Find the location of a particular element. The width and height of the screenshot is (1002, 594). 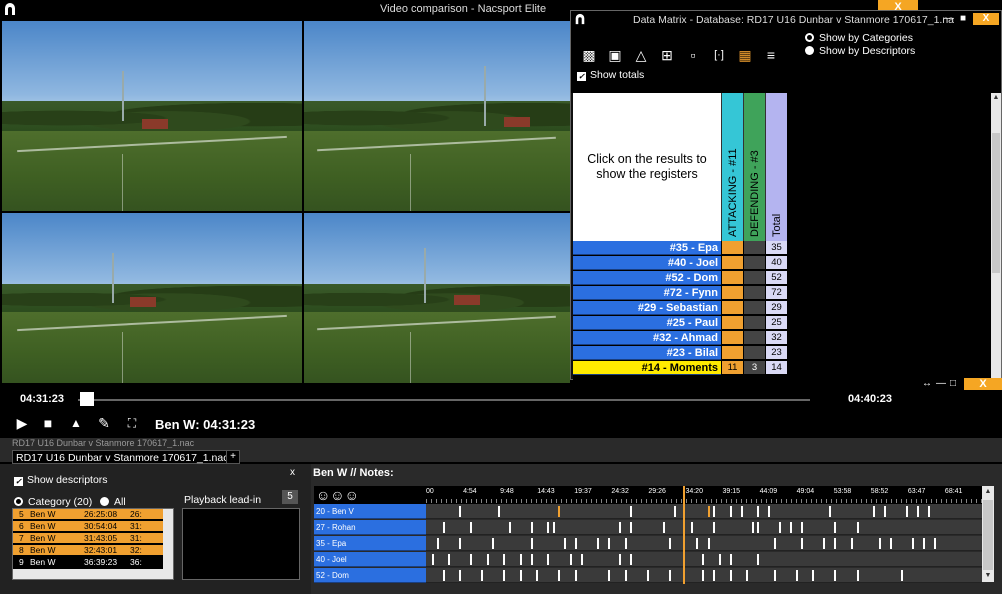

comment-icon: ▩ is located at coordinates (589, 55).